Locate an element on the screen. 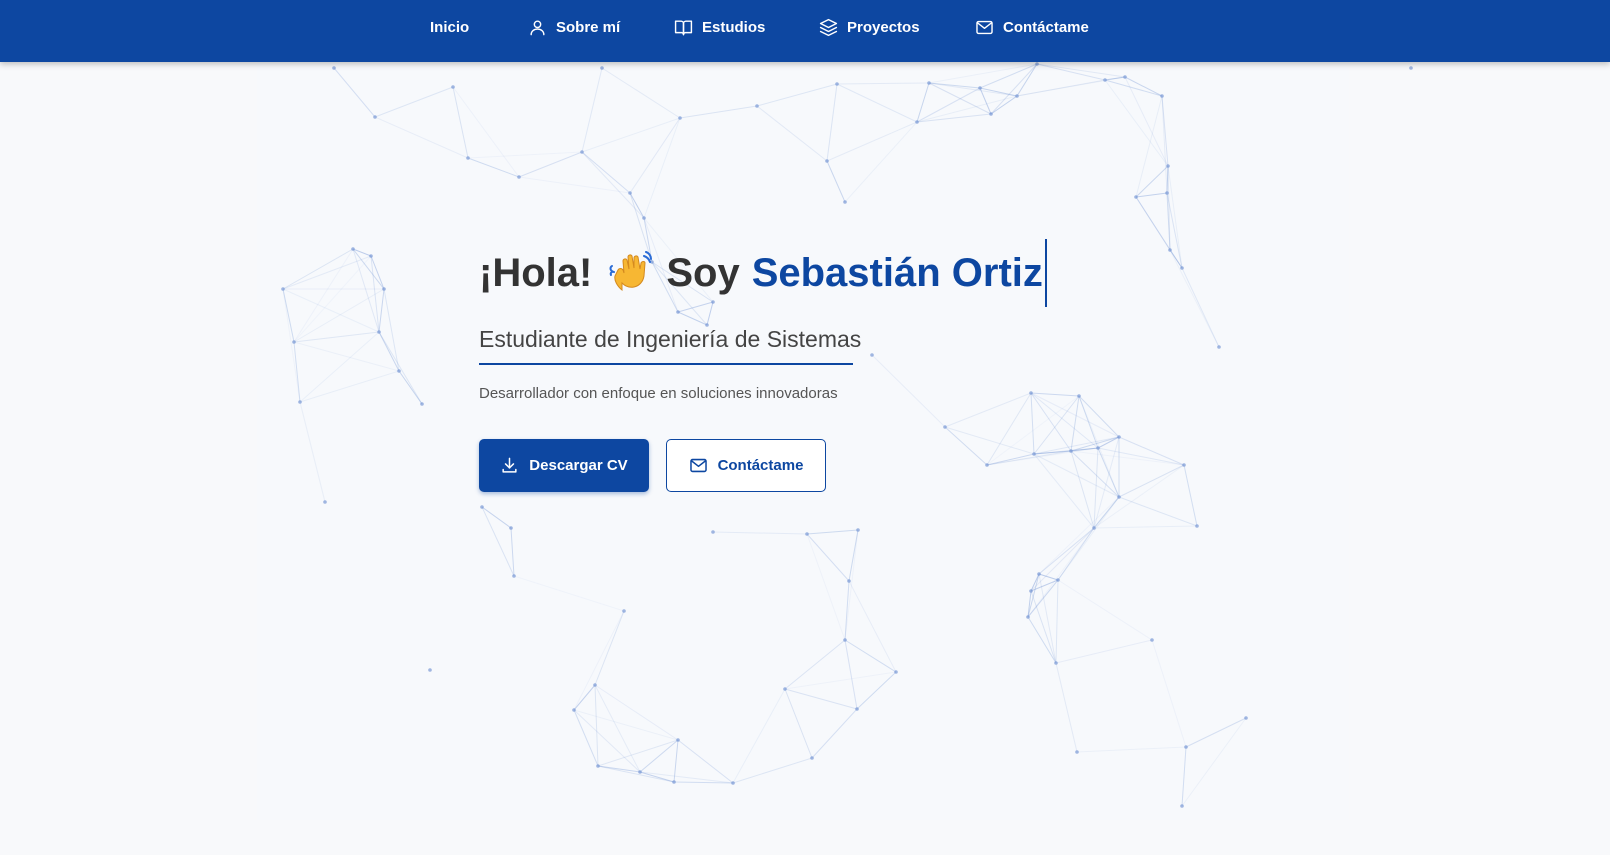 The height and width of the screenshot is (855, 1610). nav-item-proyectos: Proyectos is located at coordinates (869, 27).